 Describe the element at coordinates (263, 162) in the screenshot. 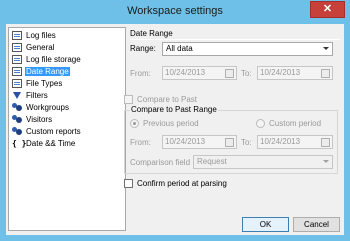

I see `comparison-field-select: Request` at that location.